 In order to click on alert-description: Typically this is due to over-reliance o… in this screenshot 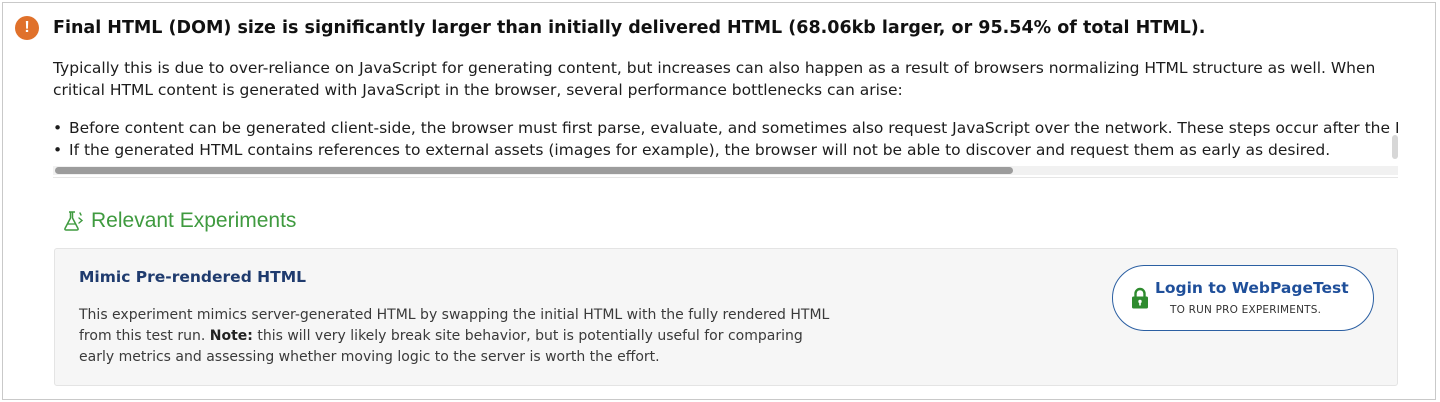, I will do `click(714, 79)`.